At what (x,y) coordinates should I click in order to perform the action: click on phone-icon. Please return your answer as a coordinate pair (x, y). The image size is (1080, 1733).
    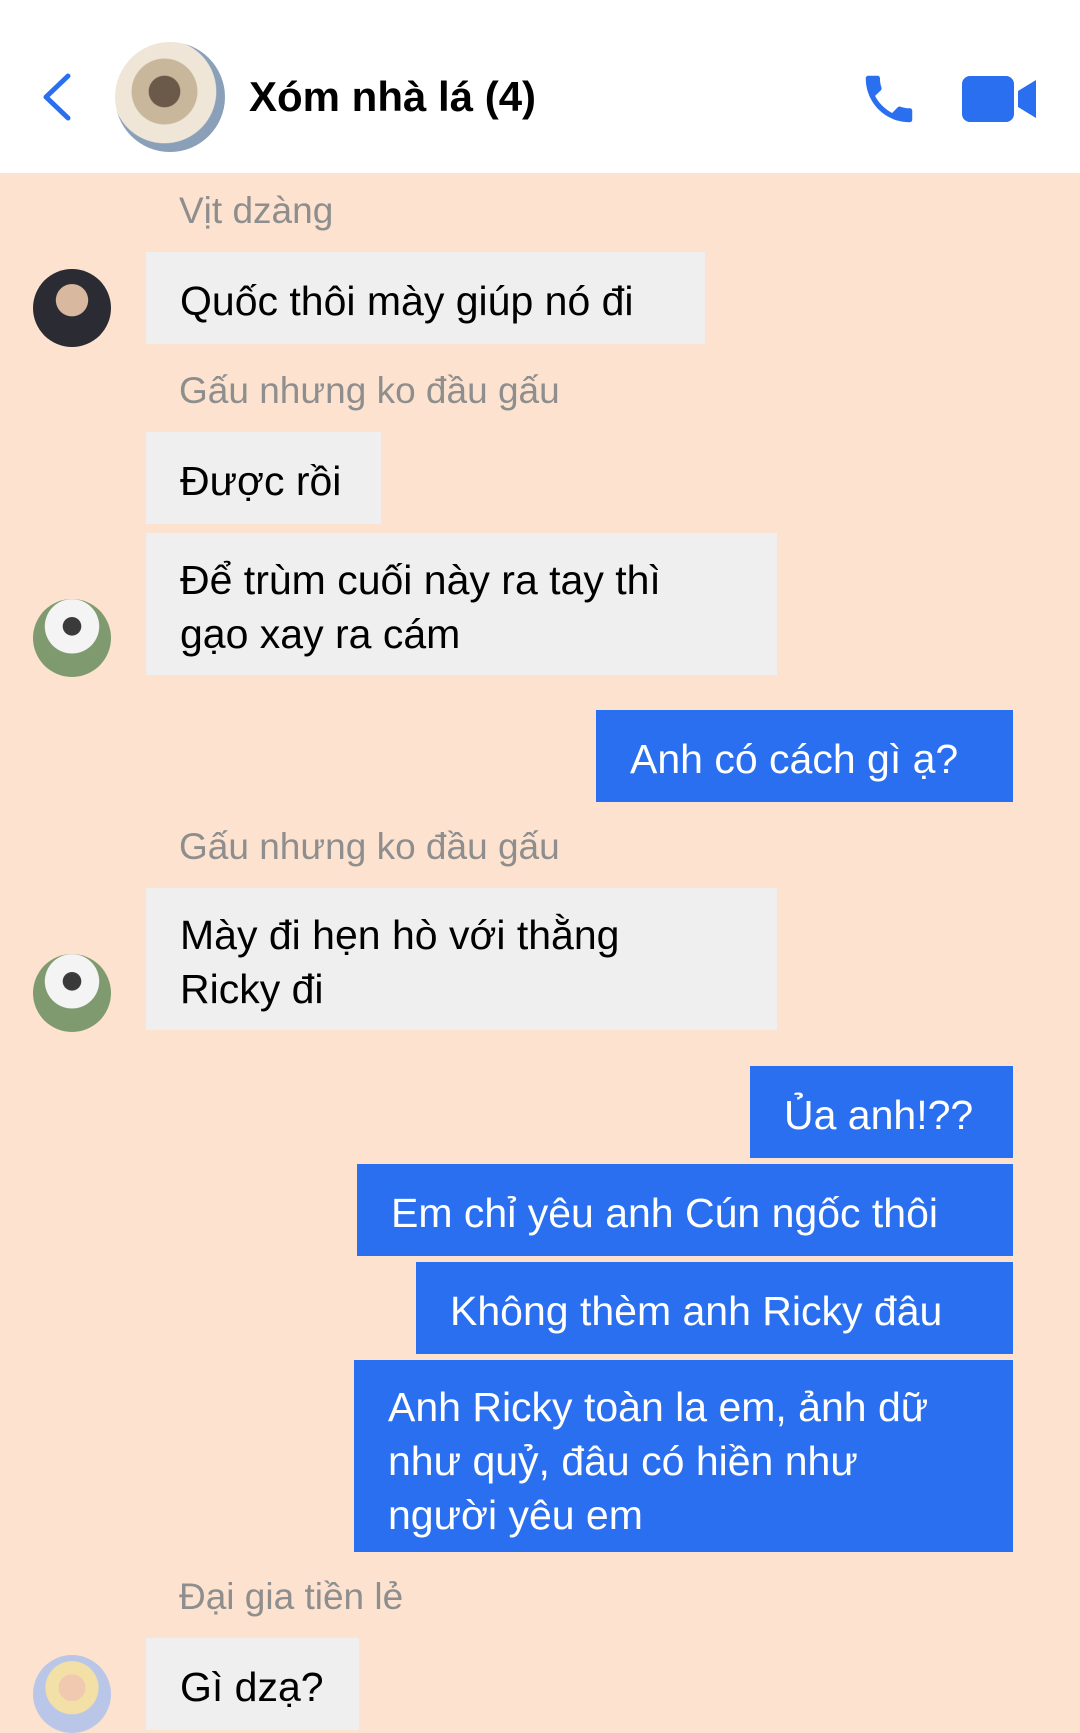
    Looking at the image, I should click on (889, 99).